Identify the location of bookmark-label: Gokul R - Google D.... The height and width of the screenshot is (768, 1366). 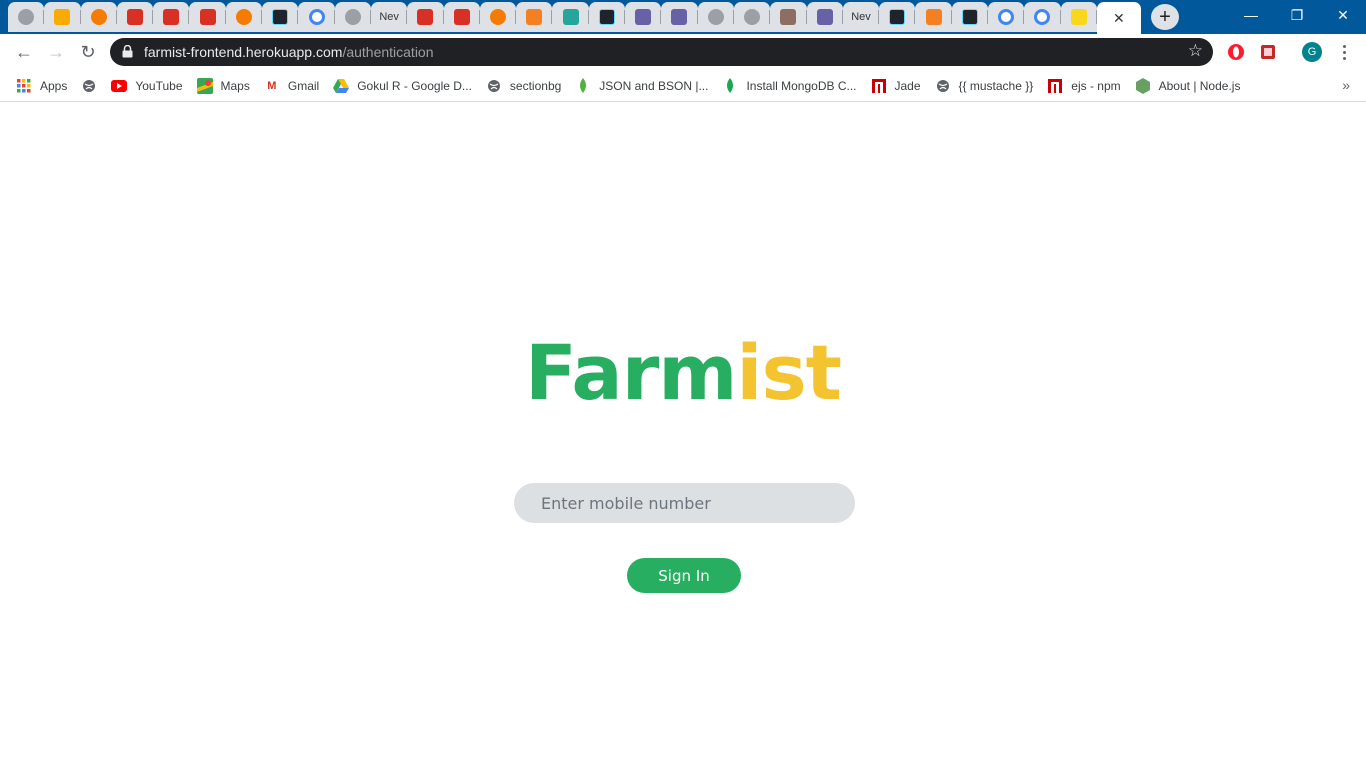
(414, 85).